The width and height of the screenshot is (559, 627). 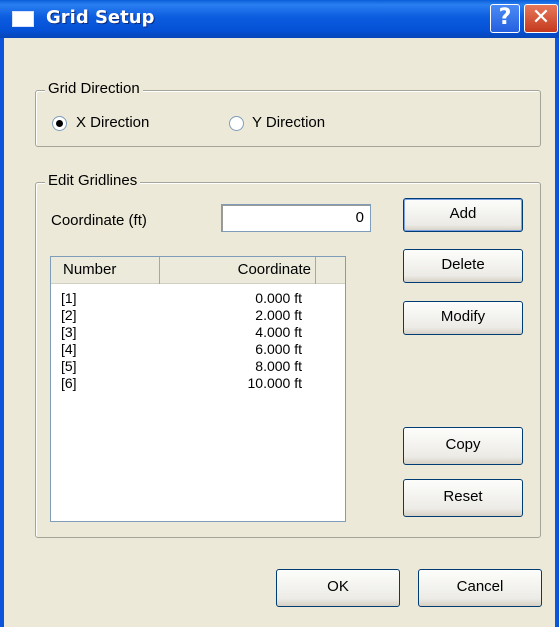 What do you see at coordinates (99, 220) in the screenshot?
I see `coordinate-label: Coordinate (ft)` at bounding box center [99, 220].